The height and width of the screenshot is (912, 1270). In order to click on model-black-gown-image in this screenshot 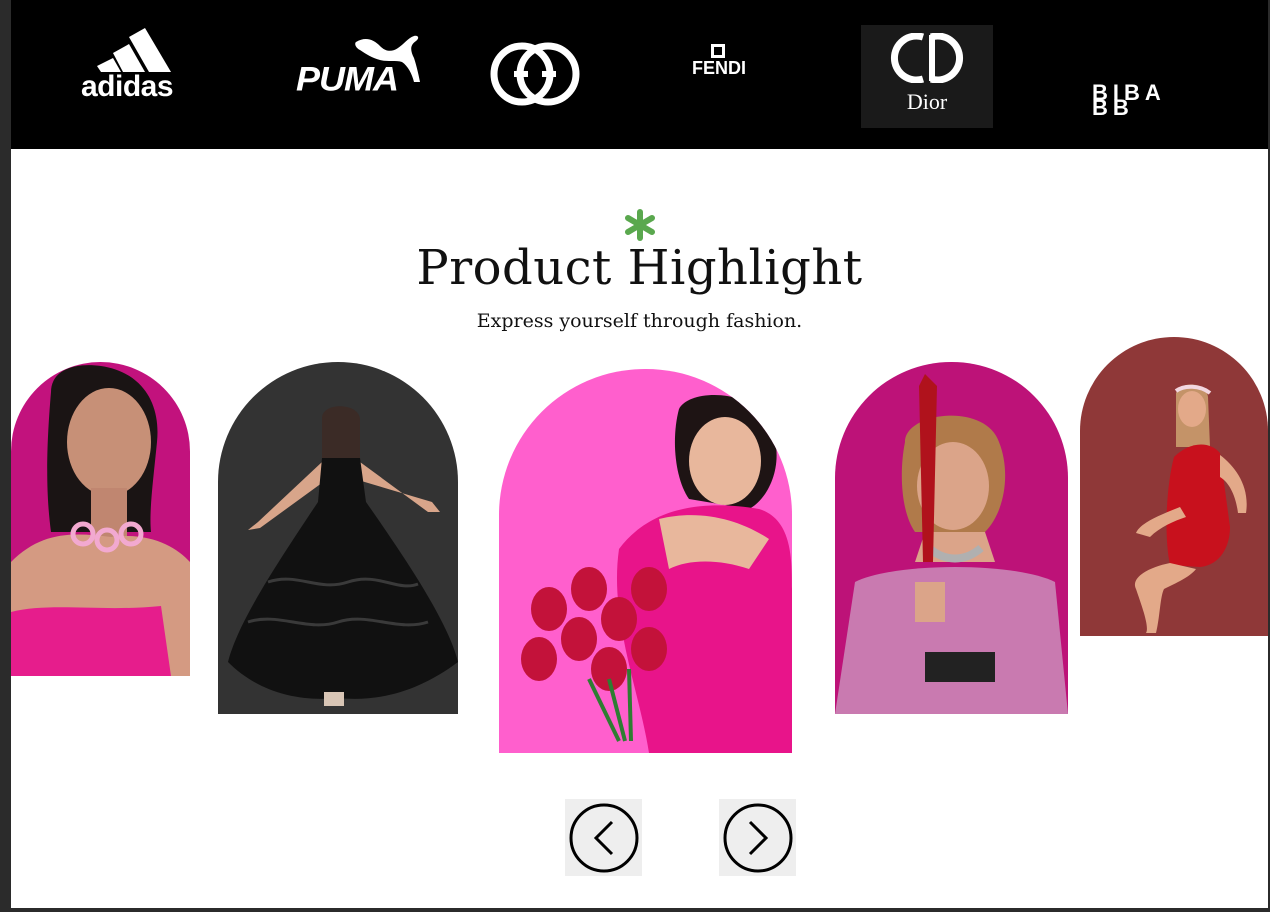, I will do `click(343, 556)`.